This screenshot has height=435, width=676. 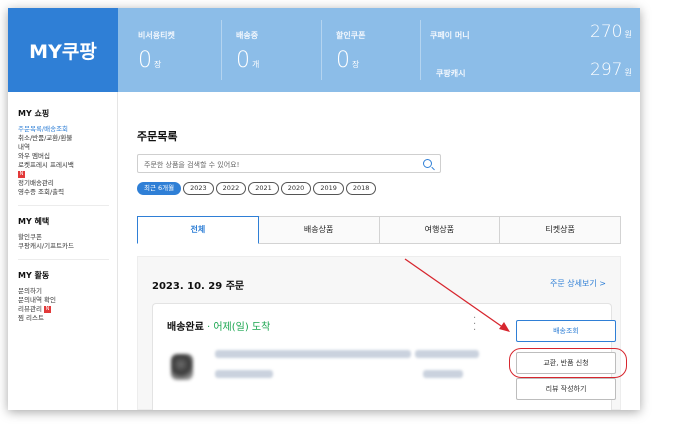 What do you see at coordinates (63, 246) in the screenshot?
I see `sidebar-item-cash-giftcard: 쿠팡캐시/기프트카드` at bounding box center [63, 246].